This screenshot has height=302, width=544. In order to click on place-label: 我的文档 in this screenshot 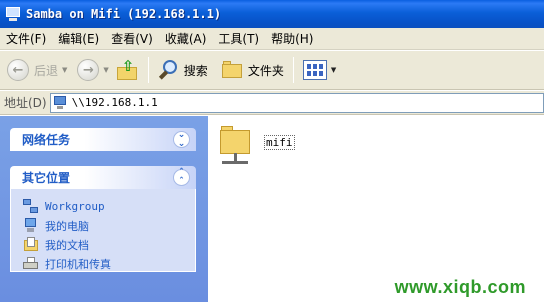, I will do `click(67, 245)`.